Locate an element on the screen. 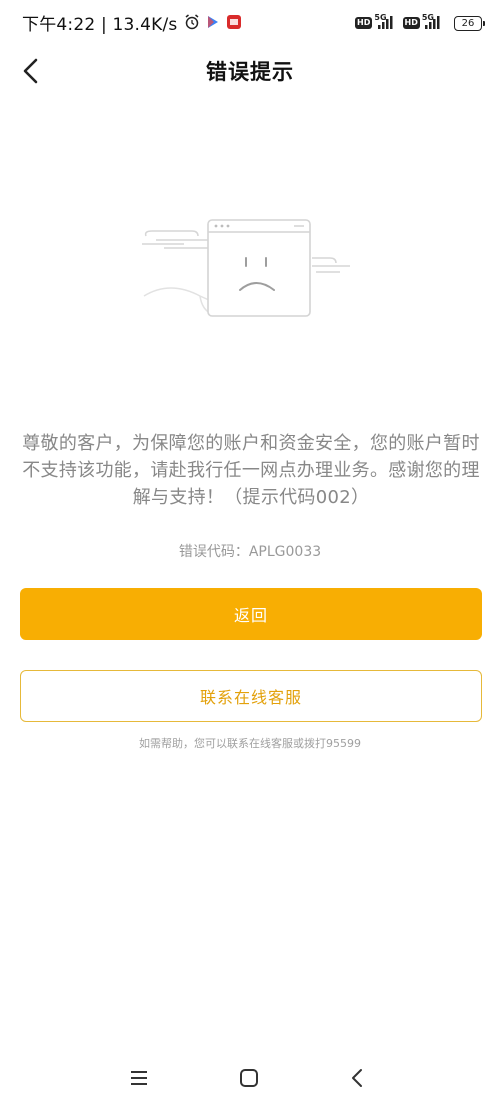 Image resolution: width=500 pixels, height=1111 pixels. hd-badge-2: HD is located at coordinates (411, 23).